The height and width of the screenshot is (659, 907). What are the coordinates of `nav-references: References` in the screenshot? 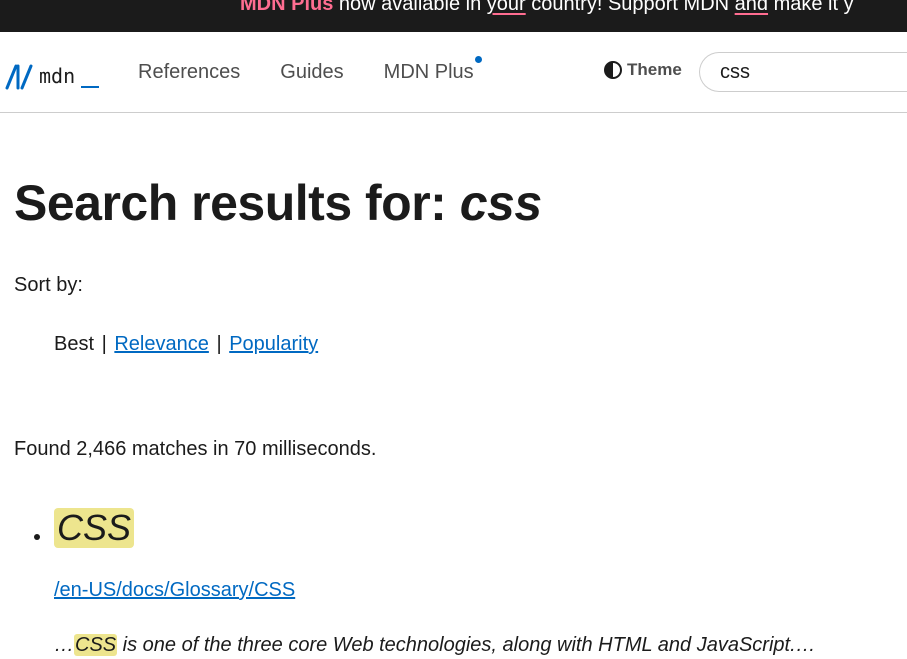 It's located at (189, 72).